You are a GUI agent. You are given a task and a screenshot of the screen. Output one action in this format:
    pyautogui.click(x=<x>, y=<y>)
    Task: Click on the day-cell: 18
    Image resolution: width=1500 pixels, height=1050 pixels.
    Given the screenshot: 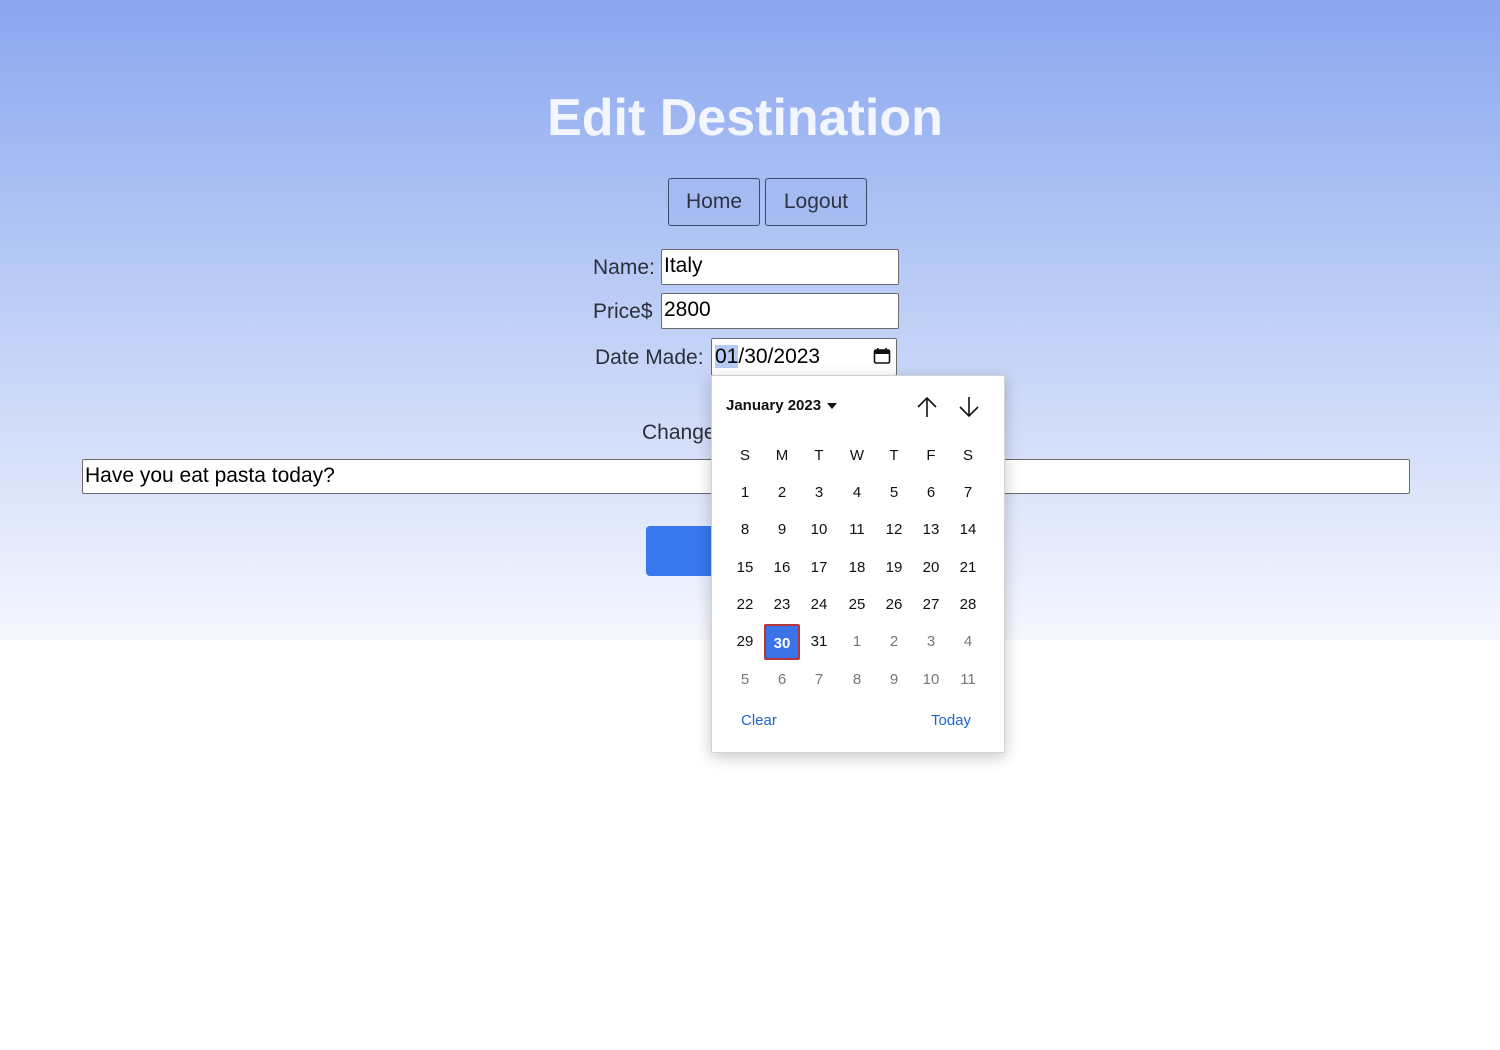 What is the action you would take?
    pyautogui.click(x=857, y=568)
    